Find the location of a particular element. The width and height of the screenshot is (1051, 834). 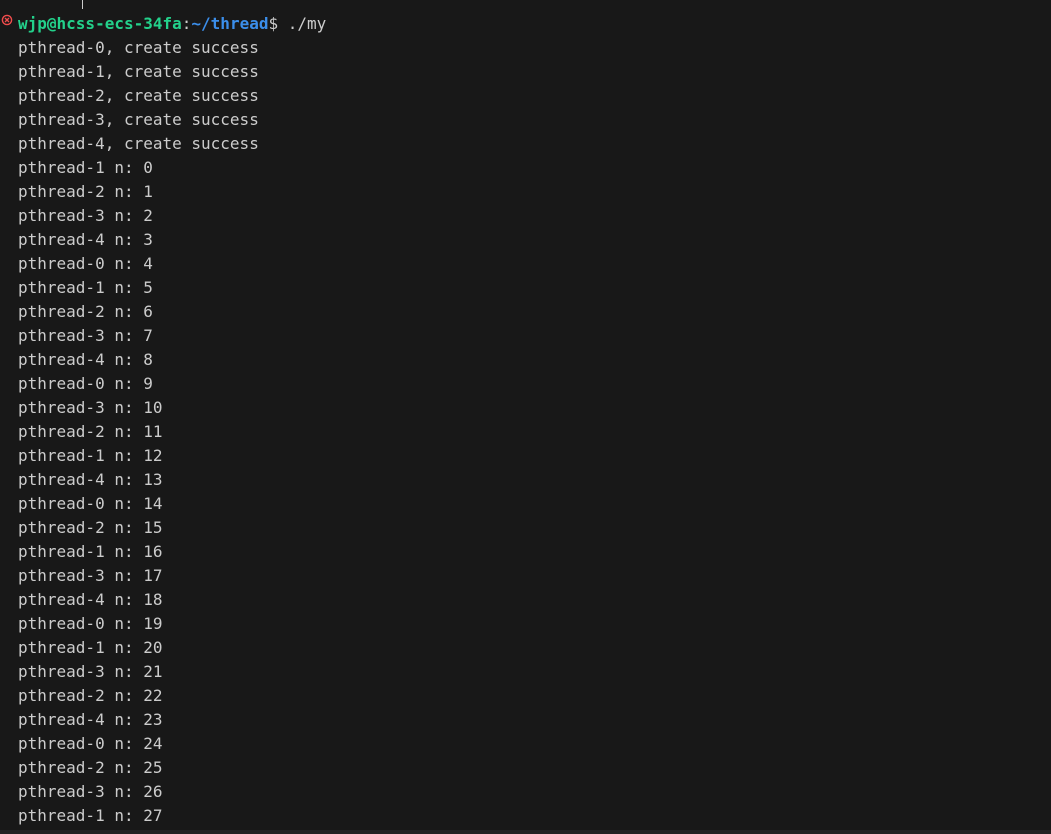

output-line: pthread-0, create success is located at coordinates (138, 47).